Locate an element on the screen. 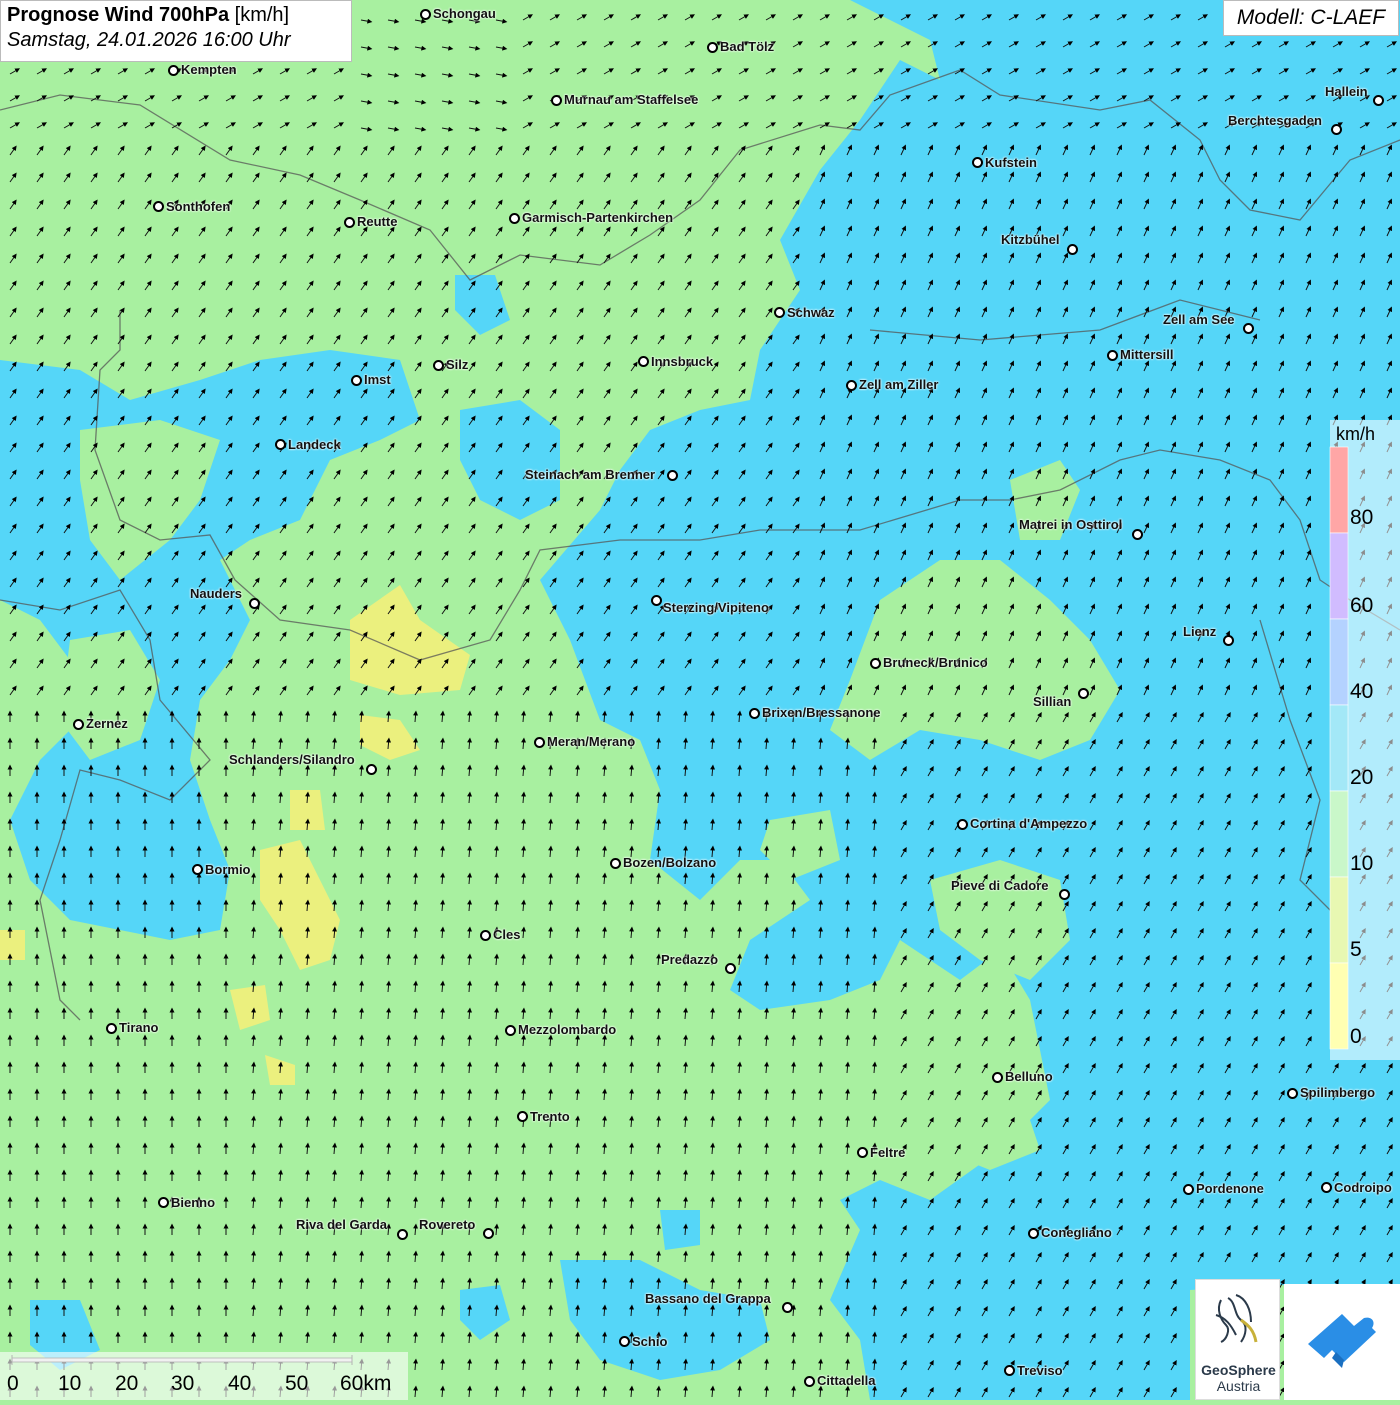 This screenshot has width=1400, height=1405. city-label: Landeck is located at coordinates (314, 444).